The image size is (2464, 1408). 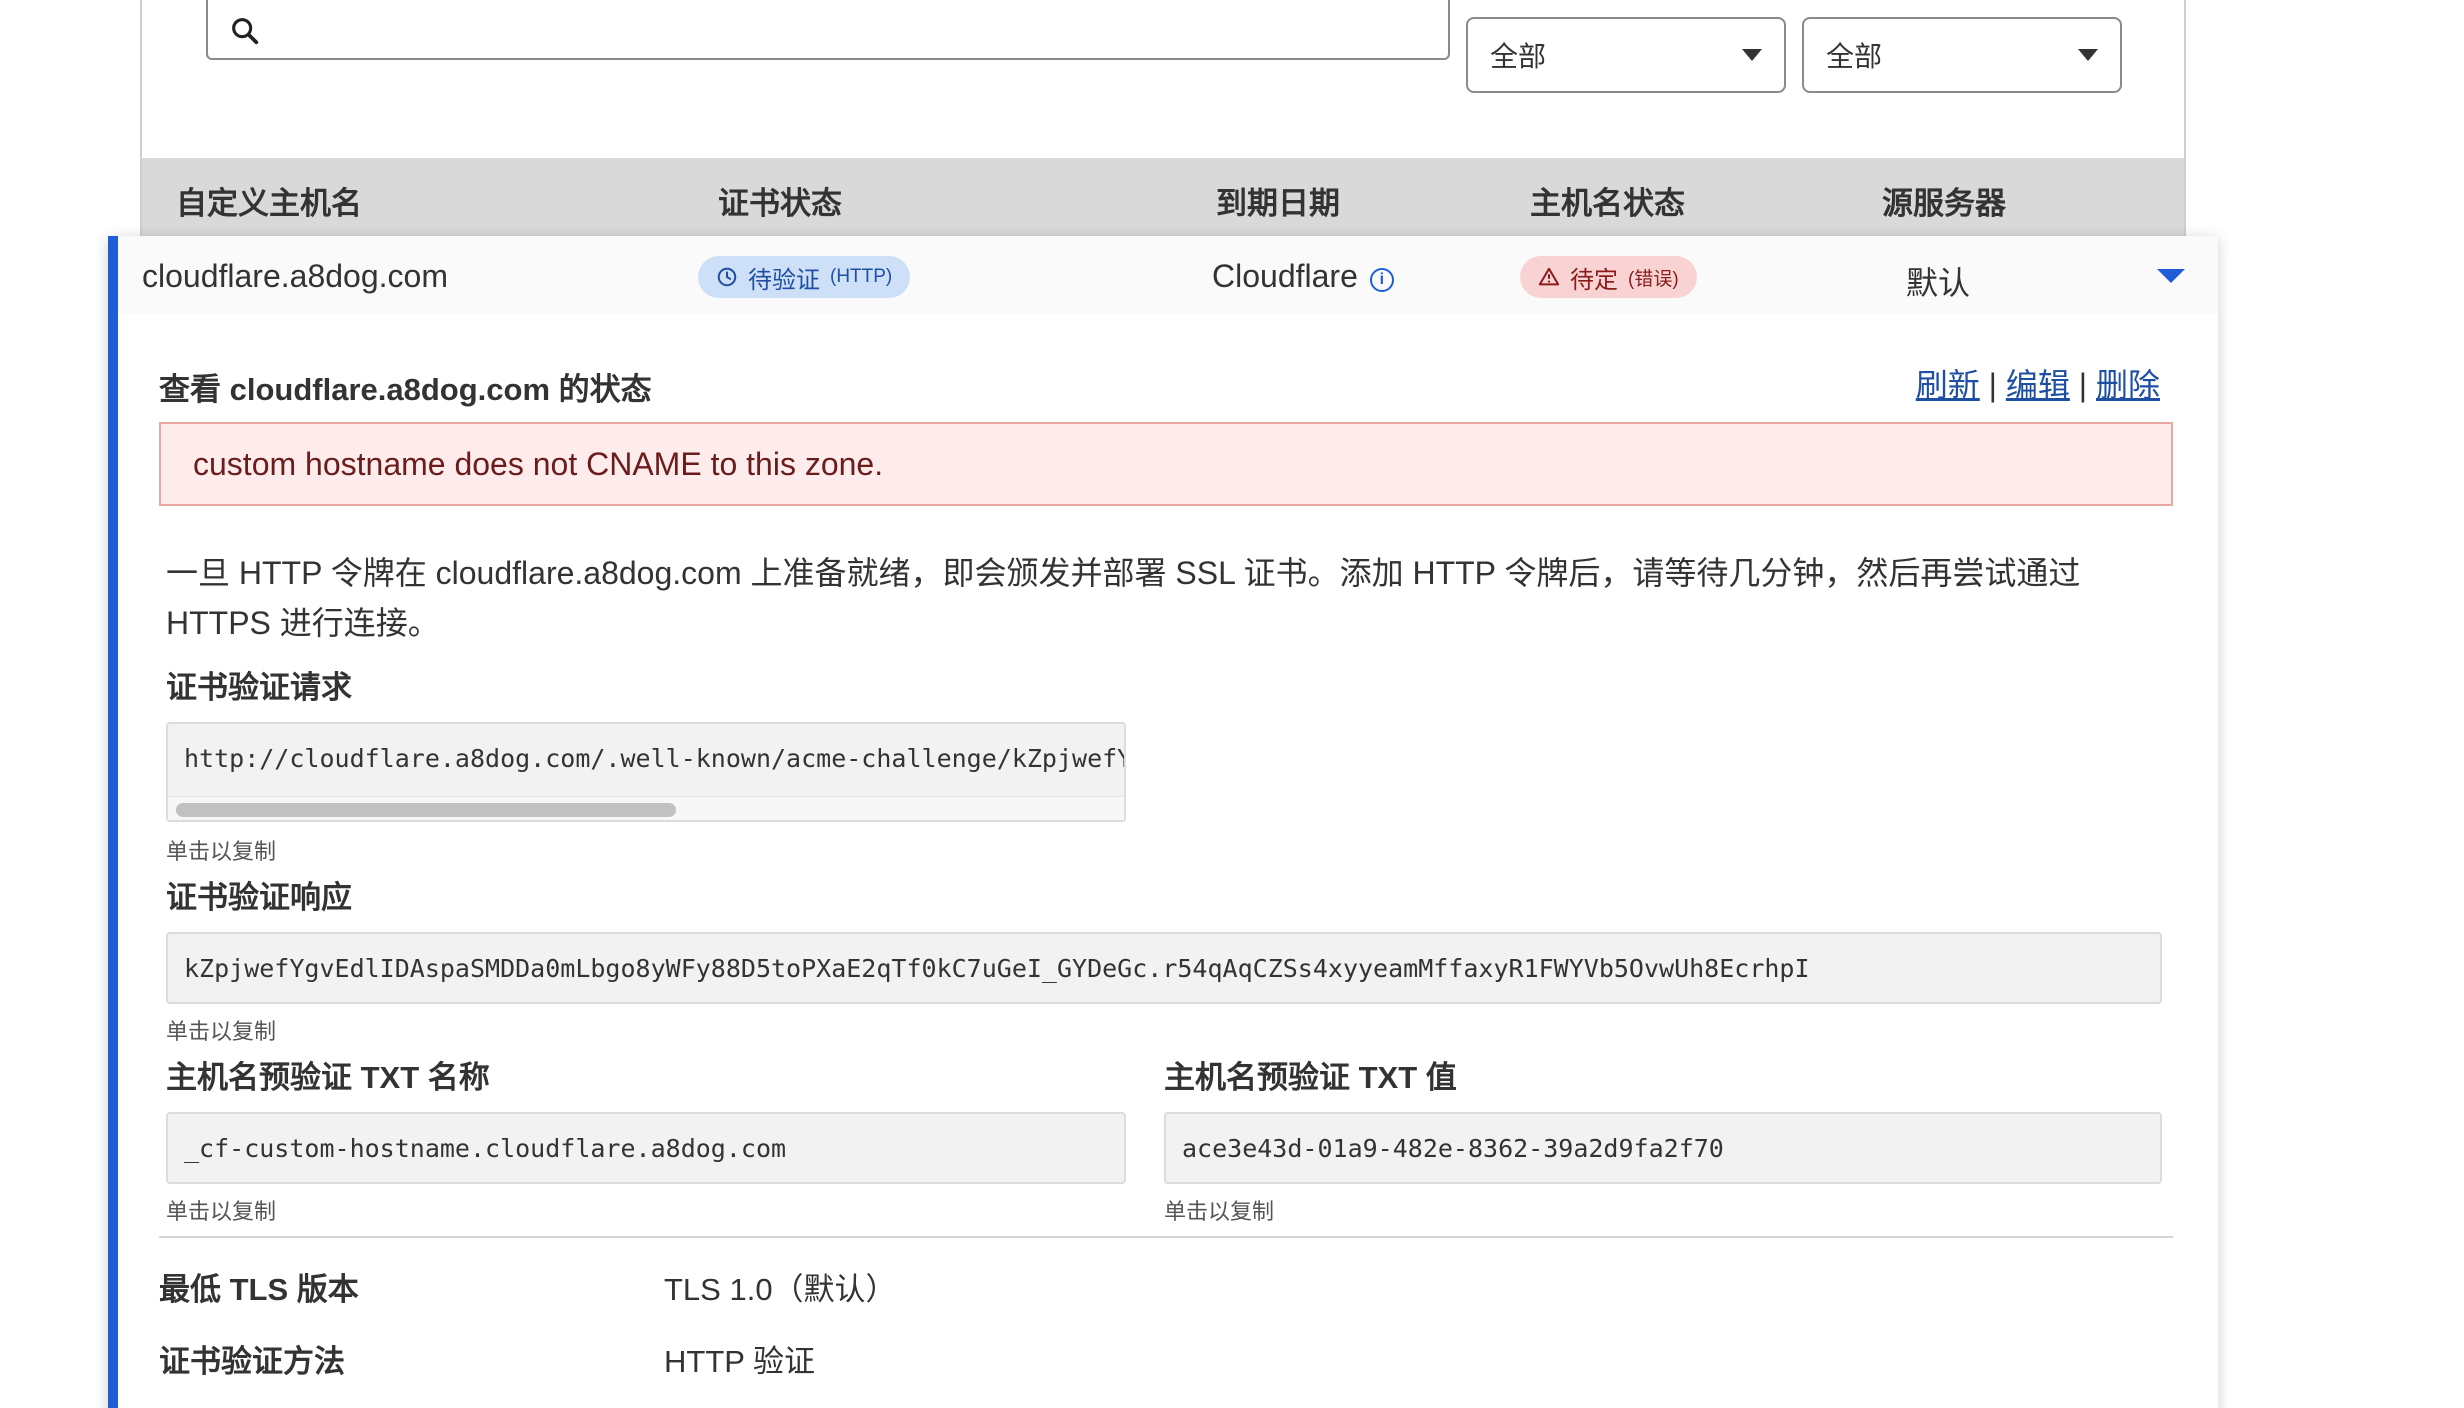 I want to click on txt-value-label: 主机名预验证 TXT 值, so click(x=1310, y=1077).